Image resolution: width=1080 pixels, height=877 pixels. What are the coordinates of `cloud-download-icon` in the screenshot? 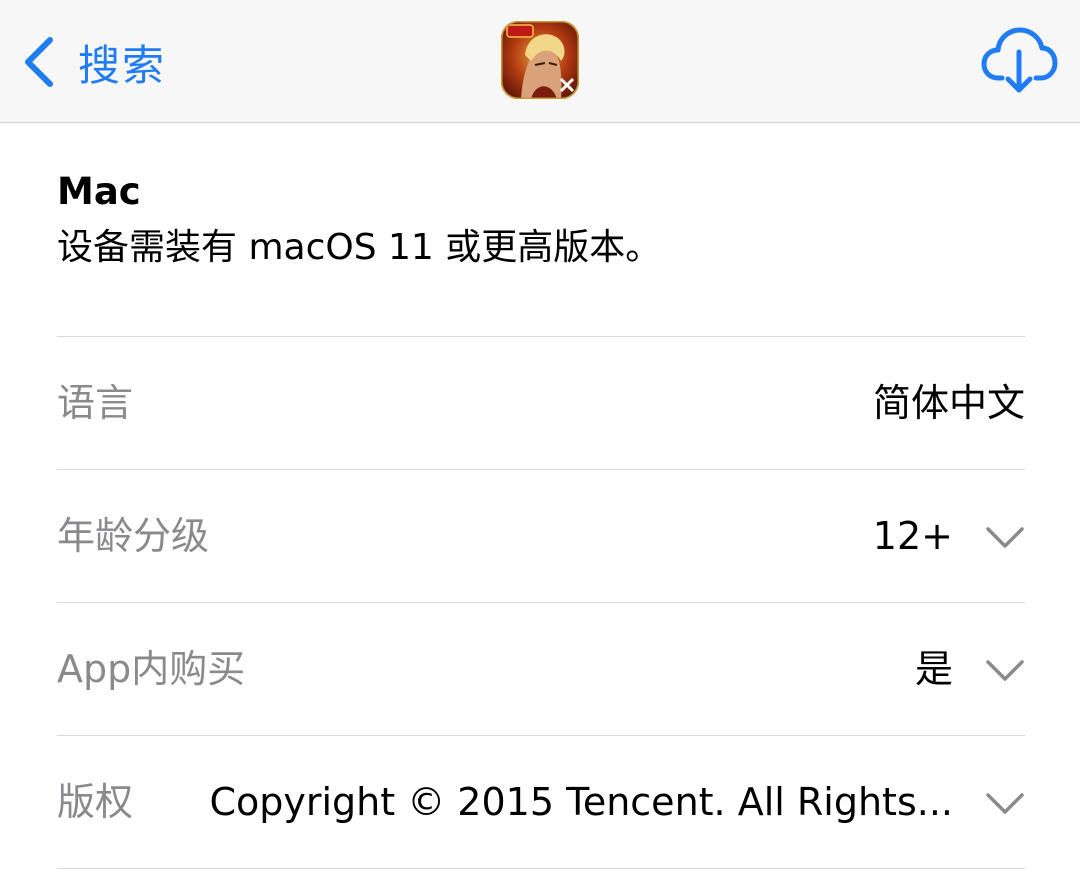 It's located at (1019, 60).